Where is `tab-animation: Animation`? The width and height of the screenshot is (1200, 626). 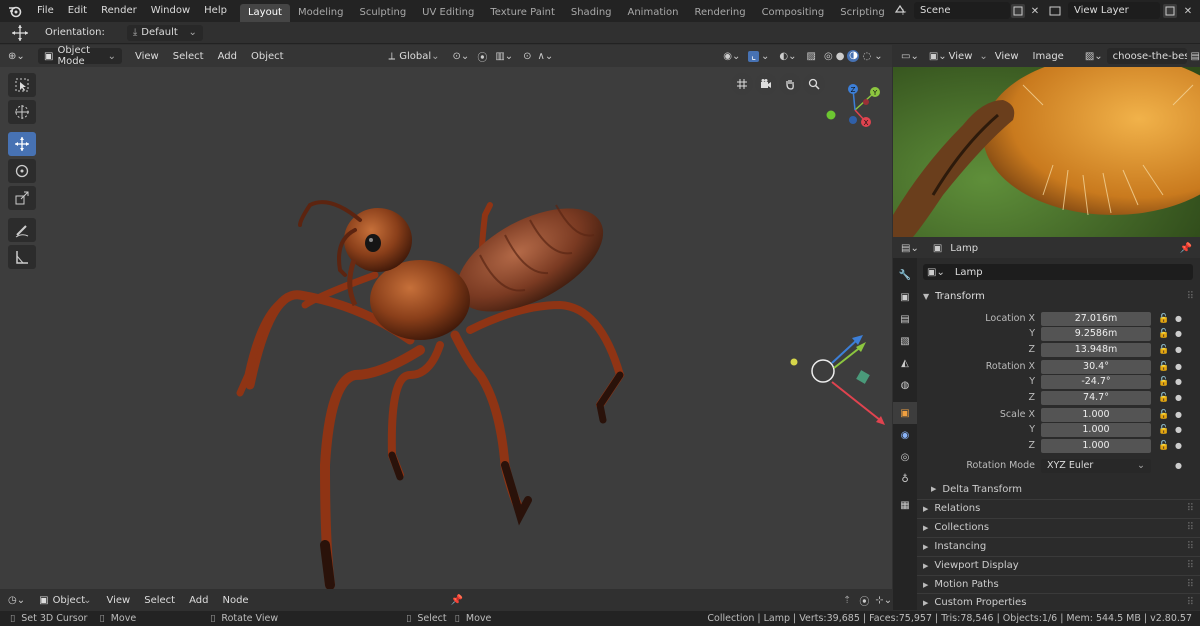 tab-animation: Animation is located at coordinates (653, 13).